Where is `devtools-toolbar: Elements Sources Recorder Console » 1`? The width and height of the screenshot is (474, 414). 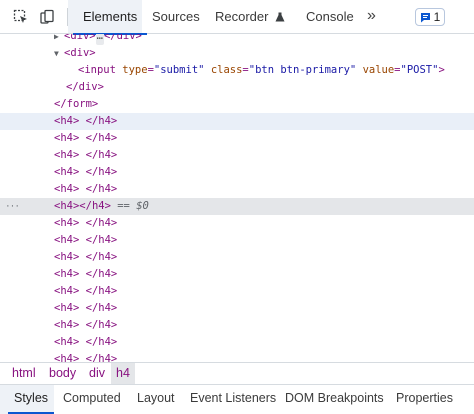
devtools-toolbar: Elements Sources Recorder Console » 1 is located at coordinates (237, 17).